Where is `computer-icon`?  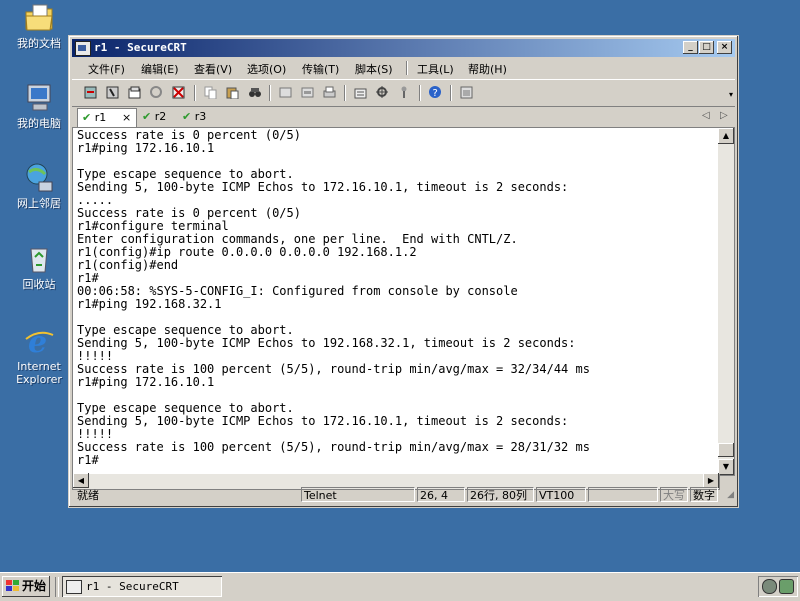 computer-icon is located at coordinates (39, 98).